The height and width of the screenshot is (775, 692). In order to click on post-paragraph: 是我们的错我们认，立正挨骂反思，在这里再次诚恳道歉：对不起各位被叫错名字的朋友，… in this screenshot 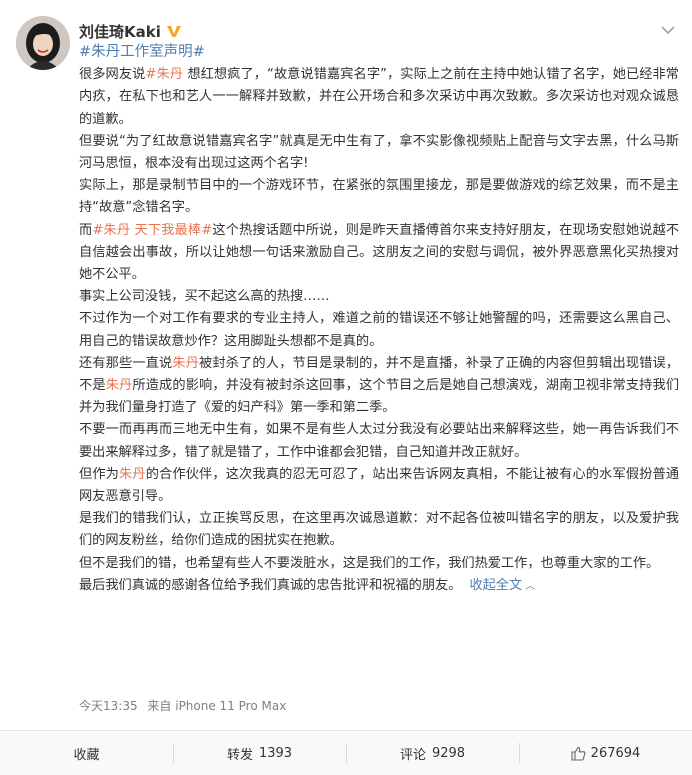, I will do `click(379, 530)`.